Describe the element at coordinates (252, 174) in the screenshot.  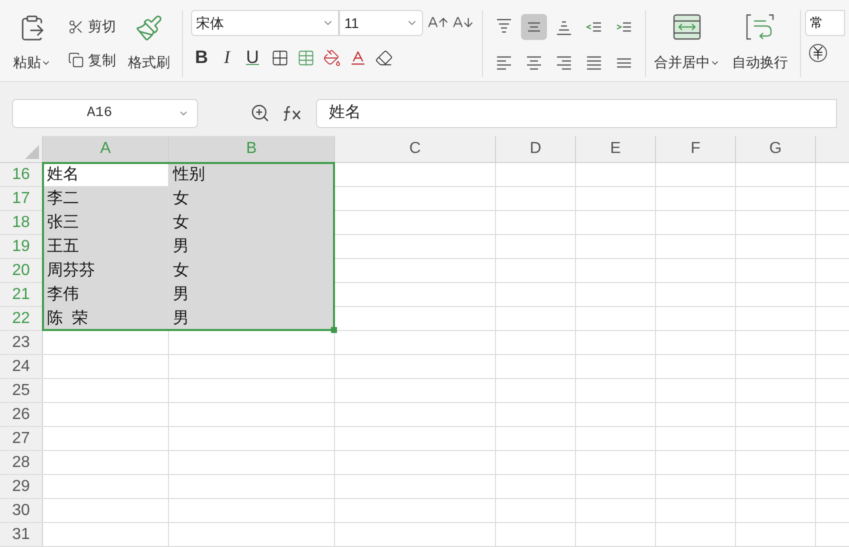
I see `table-cell: 性别` at that location.